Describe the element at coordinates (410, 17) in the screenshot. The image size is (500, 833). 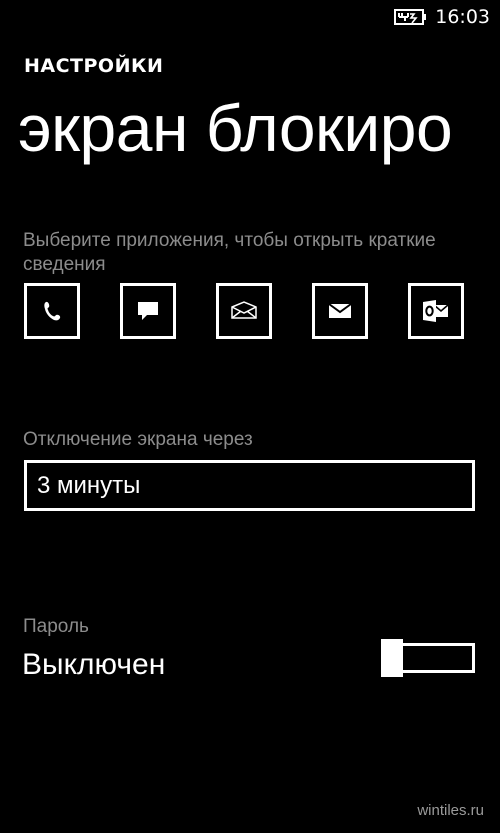
I see `battery-charging-icon` at that location.